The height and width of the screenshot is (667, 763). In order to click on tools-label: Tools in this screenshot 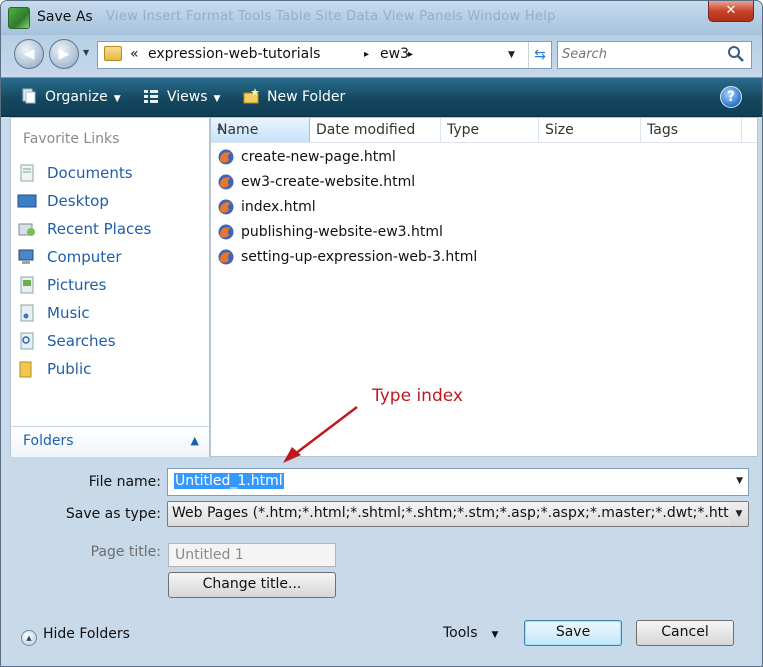, I will do `click(460, 633)`.